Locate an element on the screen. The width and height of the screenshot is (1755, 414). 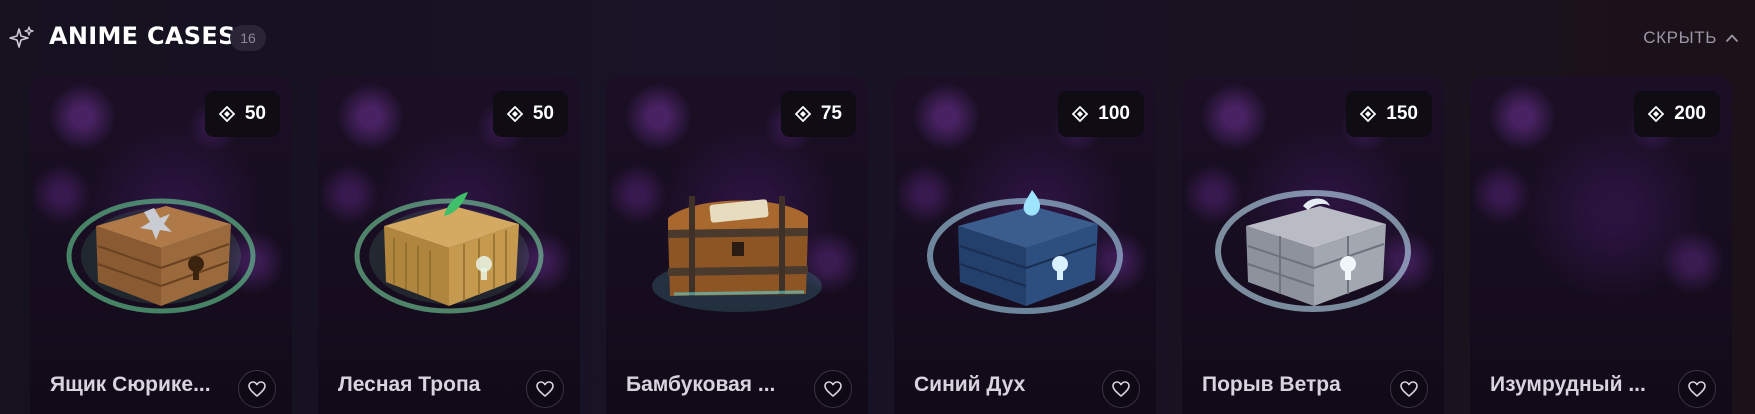
price-value: 100 is located at coordinates (1114, 113).